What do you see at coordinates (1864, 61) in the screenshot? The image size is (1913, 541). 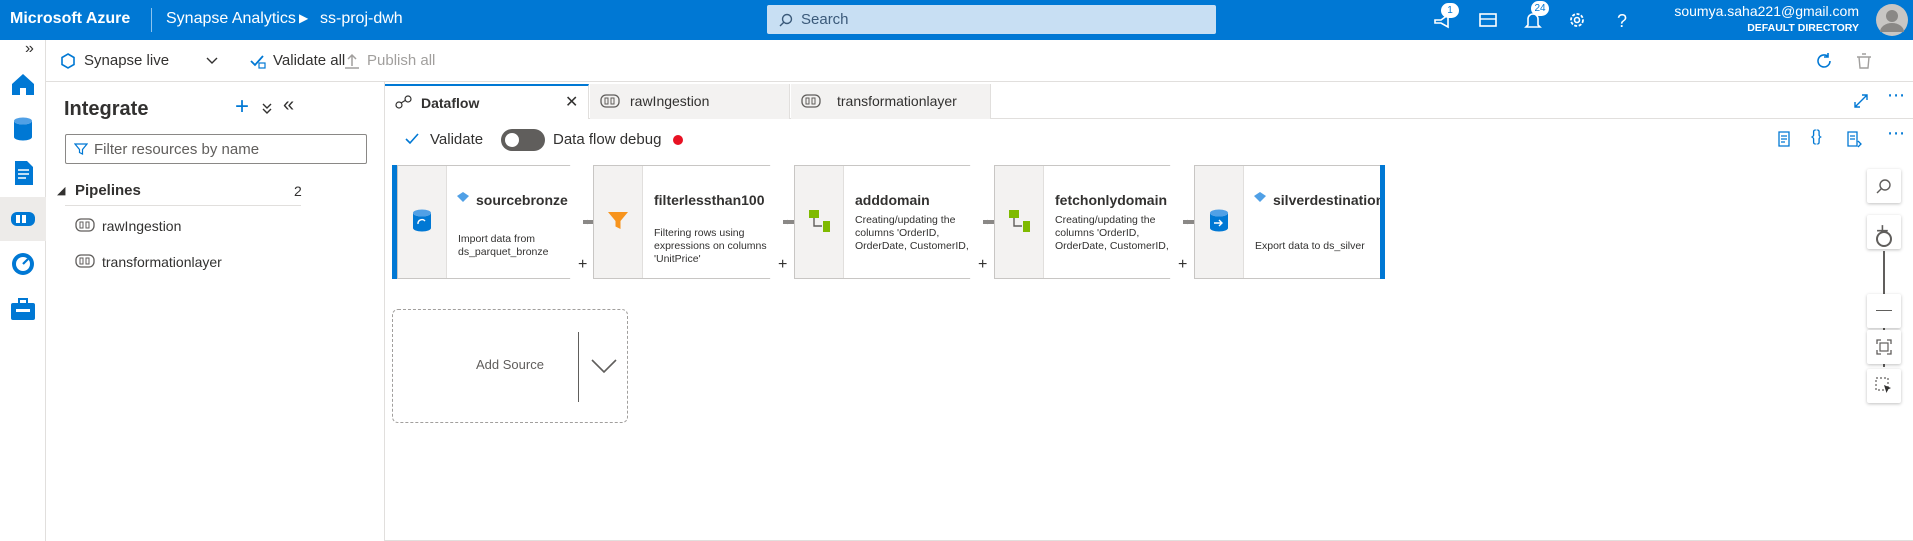 I see `discard-icon` at bounding box center [1864, 61].